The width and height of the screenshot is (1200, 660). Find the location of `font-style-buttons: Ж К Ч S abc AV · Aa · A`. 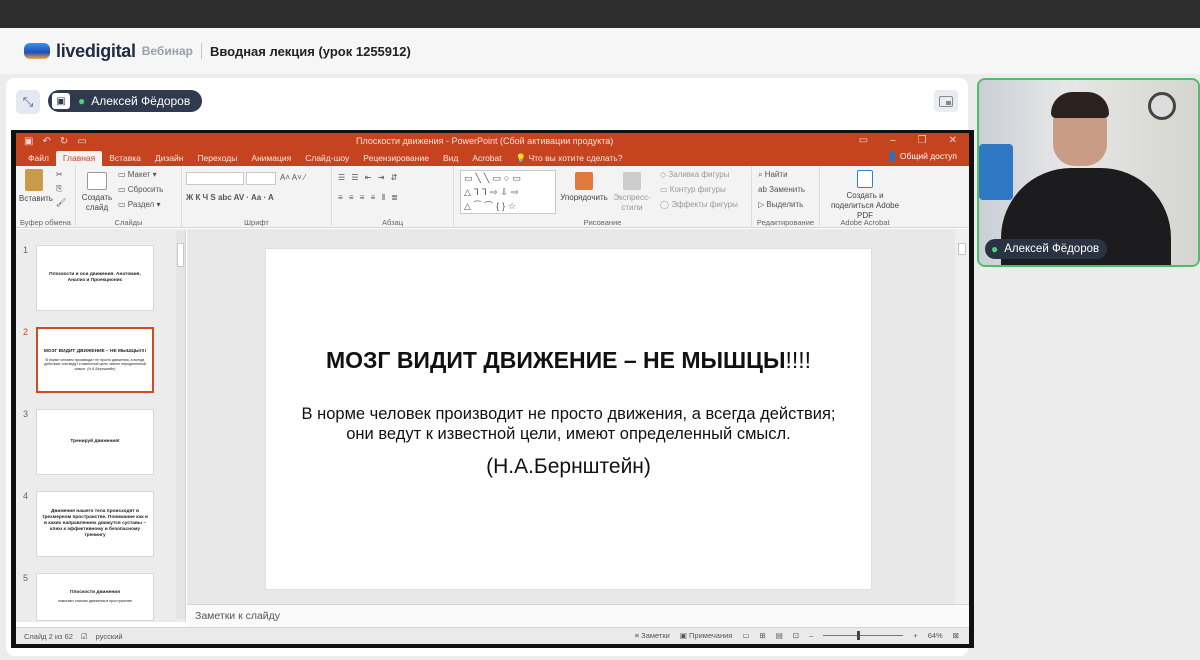

font-style-buttons: Ж К Ч S abc AV · Aa · A is located at coordinates (230, 197).